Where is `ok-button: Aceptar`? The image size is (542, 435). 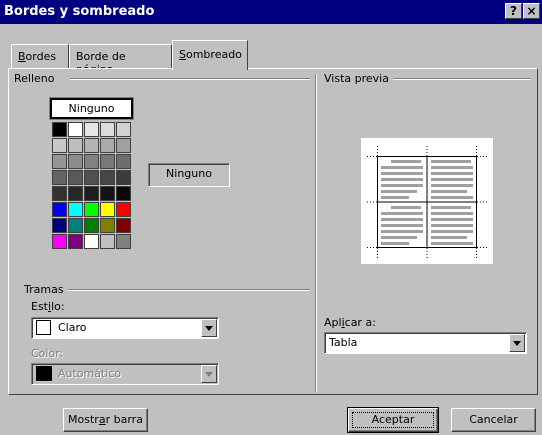 ok-button: Aceptar is located at coordinates (393, 420).